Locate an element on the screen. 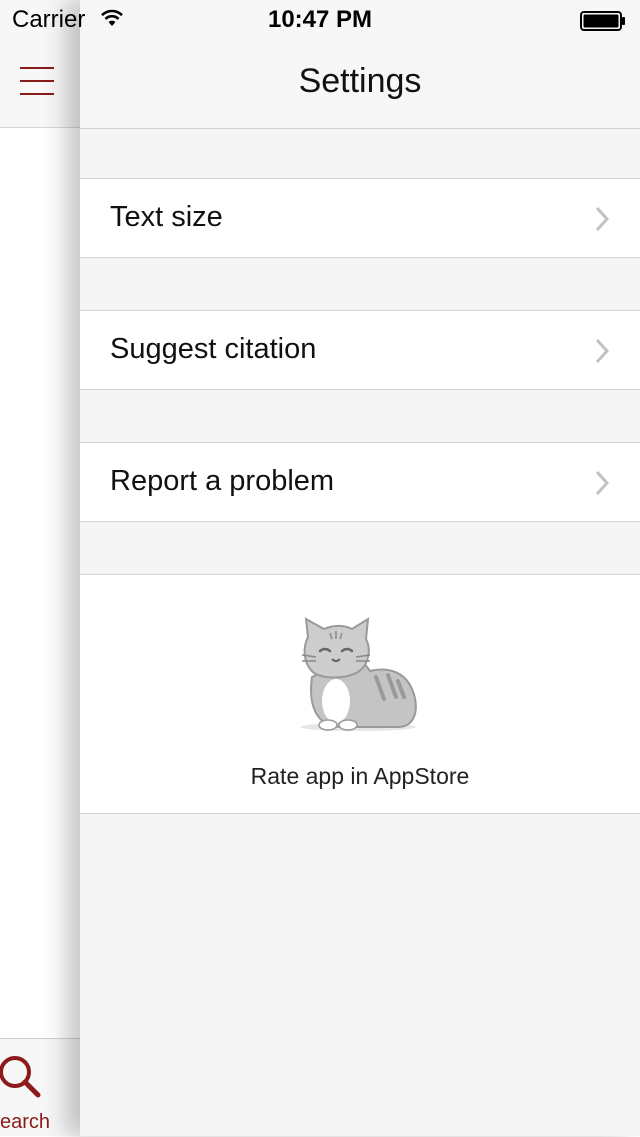  rate-app-label: Rate app in AppStore is located at coordinates (360, 776).